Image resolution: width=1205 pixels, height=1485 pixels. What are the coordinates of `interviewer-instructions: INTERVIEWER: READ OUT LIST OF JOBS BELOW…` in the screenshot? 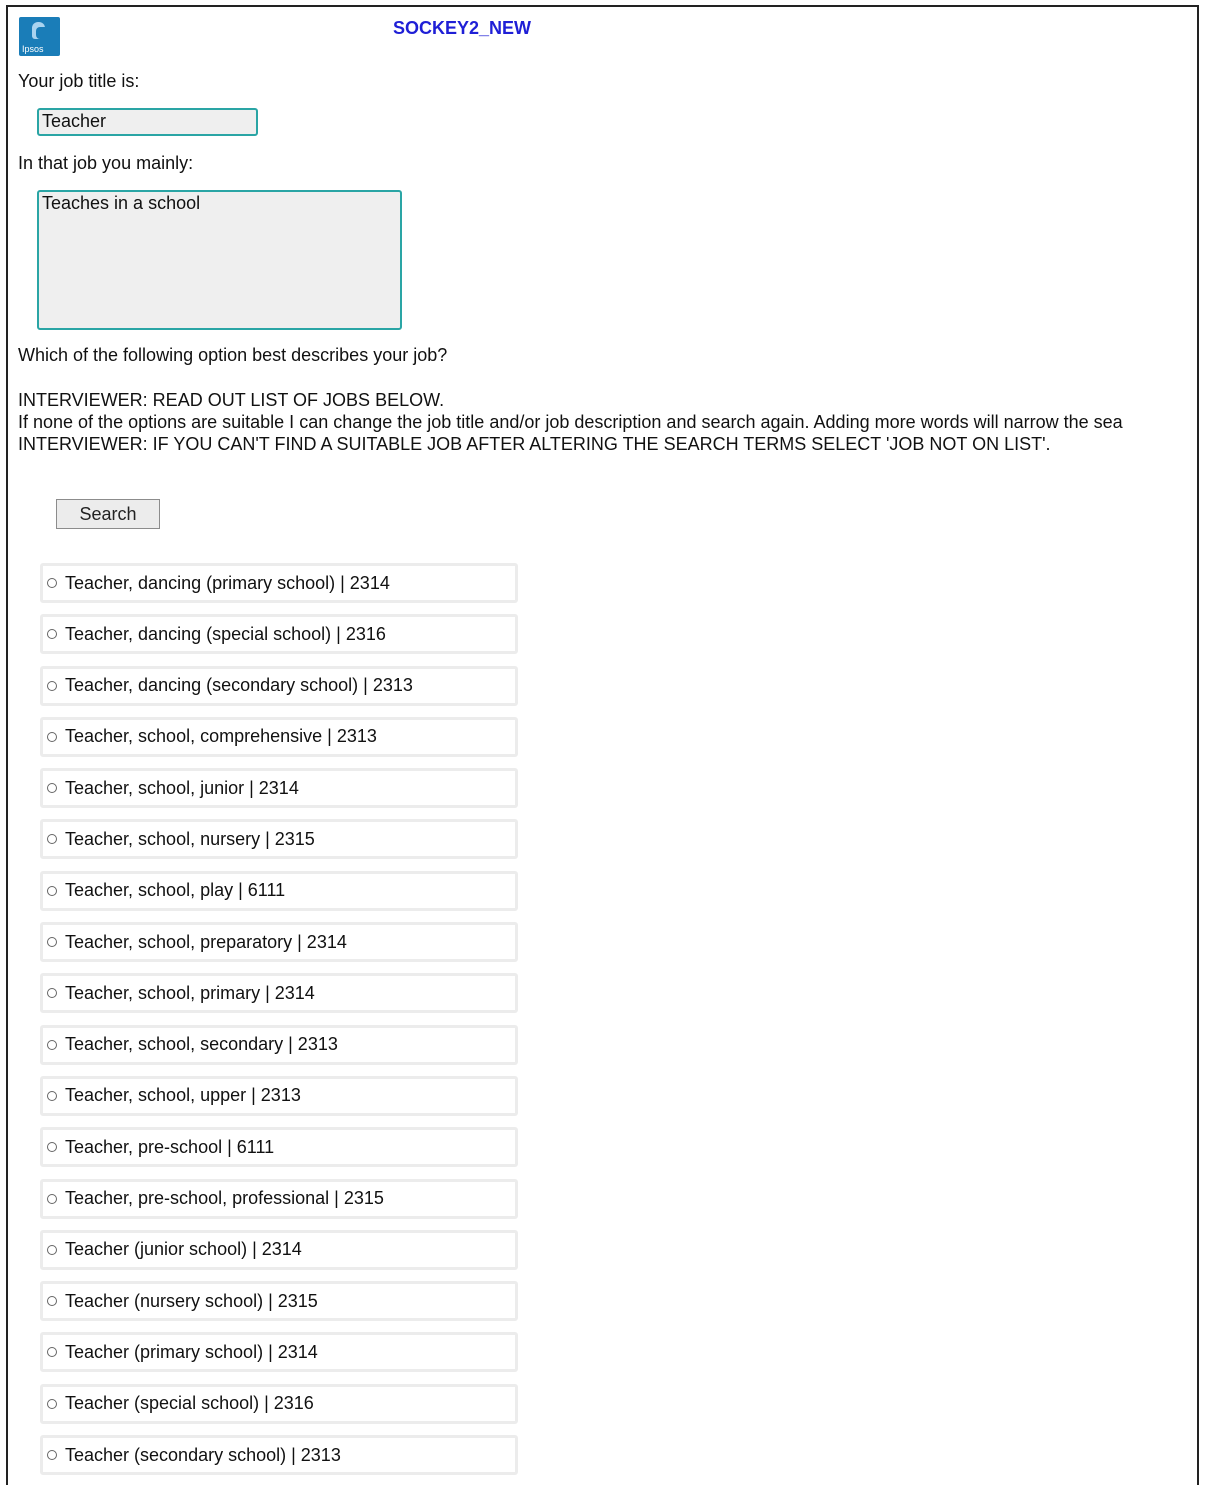 It's located at (607, 422).